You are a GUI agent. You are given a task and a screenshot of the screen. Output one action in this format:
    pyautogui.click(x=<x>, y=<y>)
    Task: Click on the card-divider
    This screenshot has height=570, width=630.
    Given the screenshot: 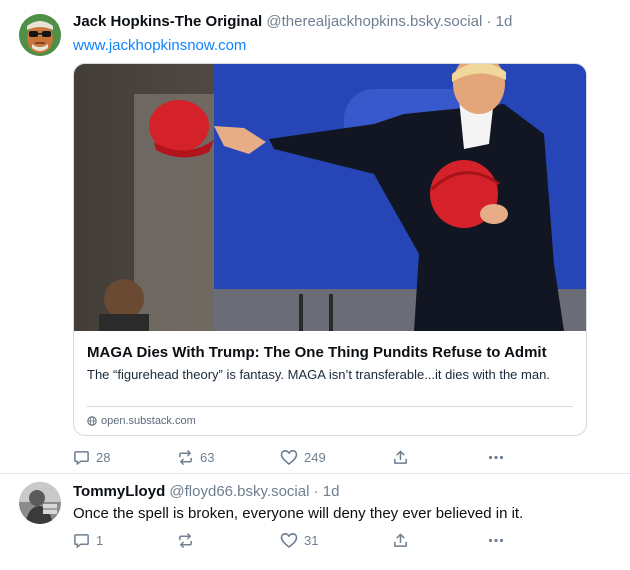 What is the action you would take?
    pyautogui.click(x=330, y=406)
    